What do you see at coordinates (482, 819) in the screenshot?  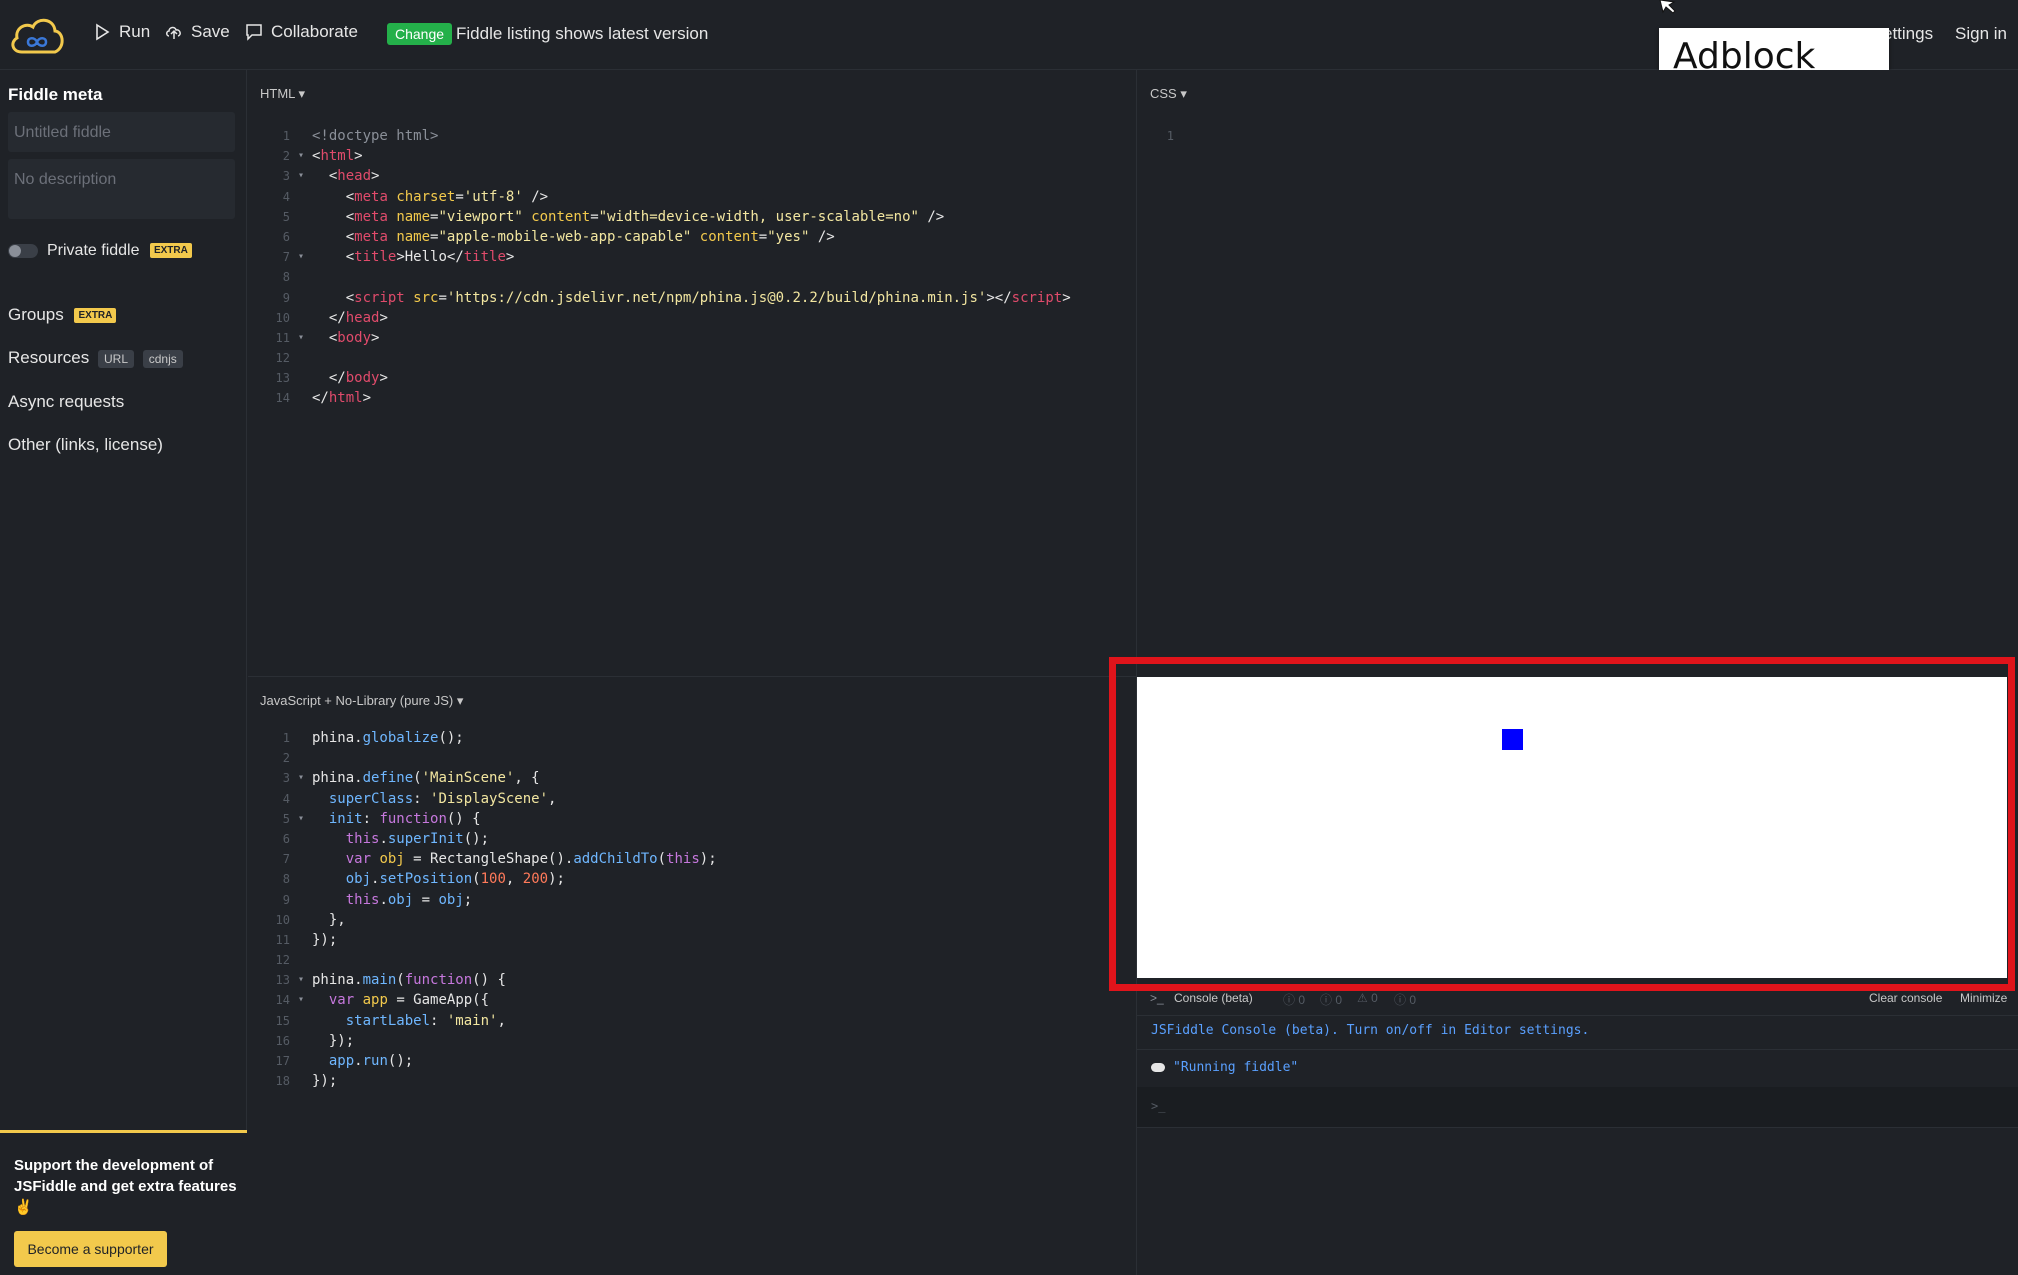 I see `code-line: 5 ▾ init: function() {` at bounding box center [482, 819].